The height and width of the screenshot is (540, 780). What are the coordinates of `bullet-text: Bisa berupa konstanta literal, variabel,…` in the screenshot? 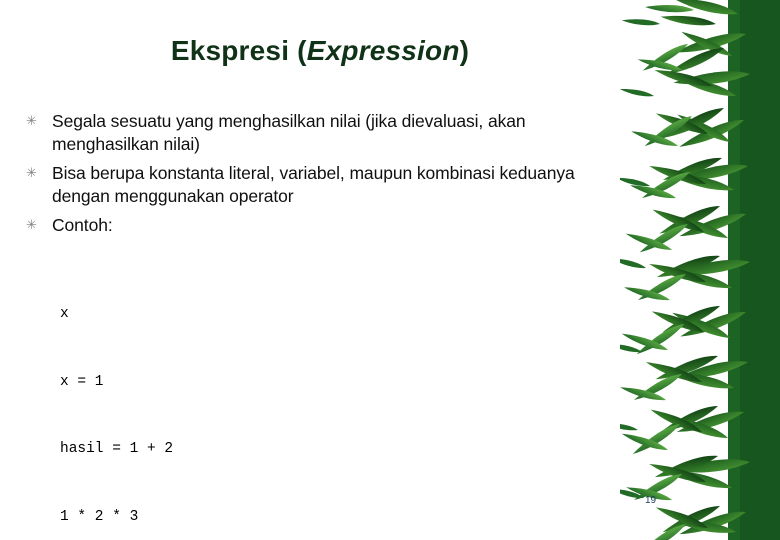 It's located at (313, 185).